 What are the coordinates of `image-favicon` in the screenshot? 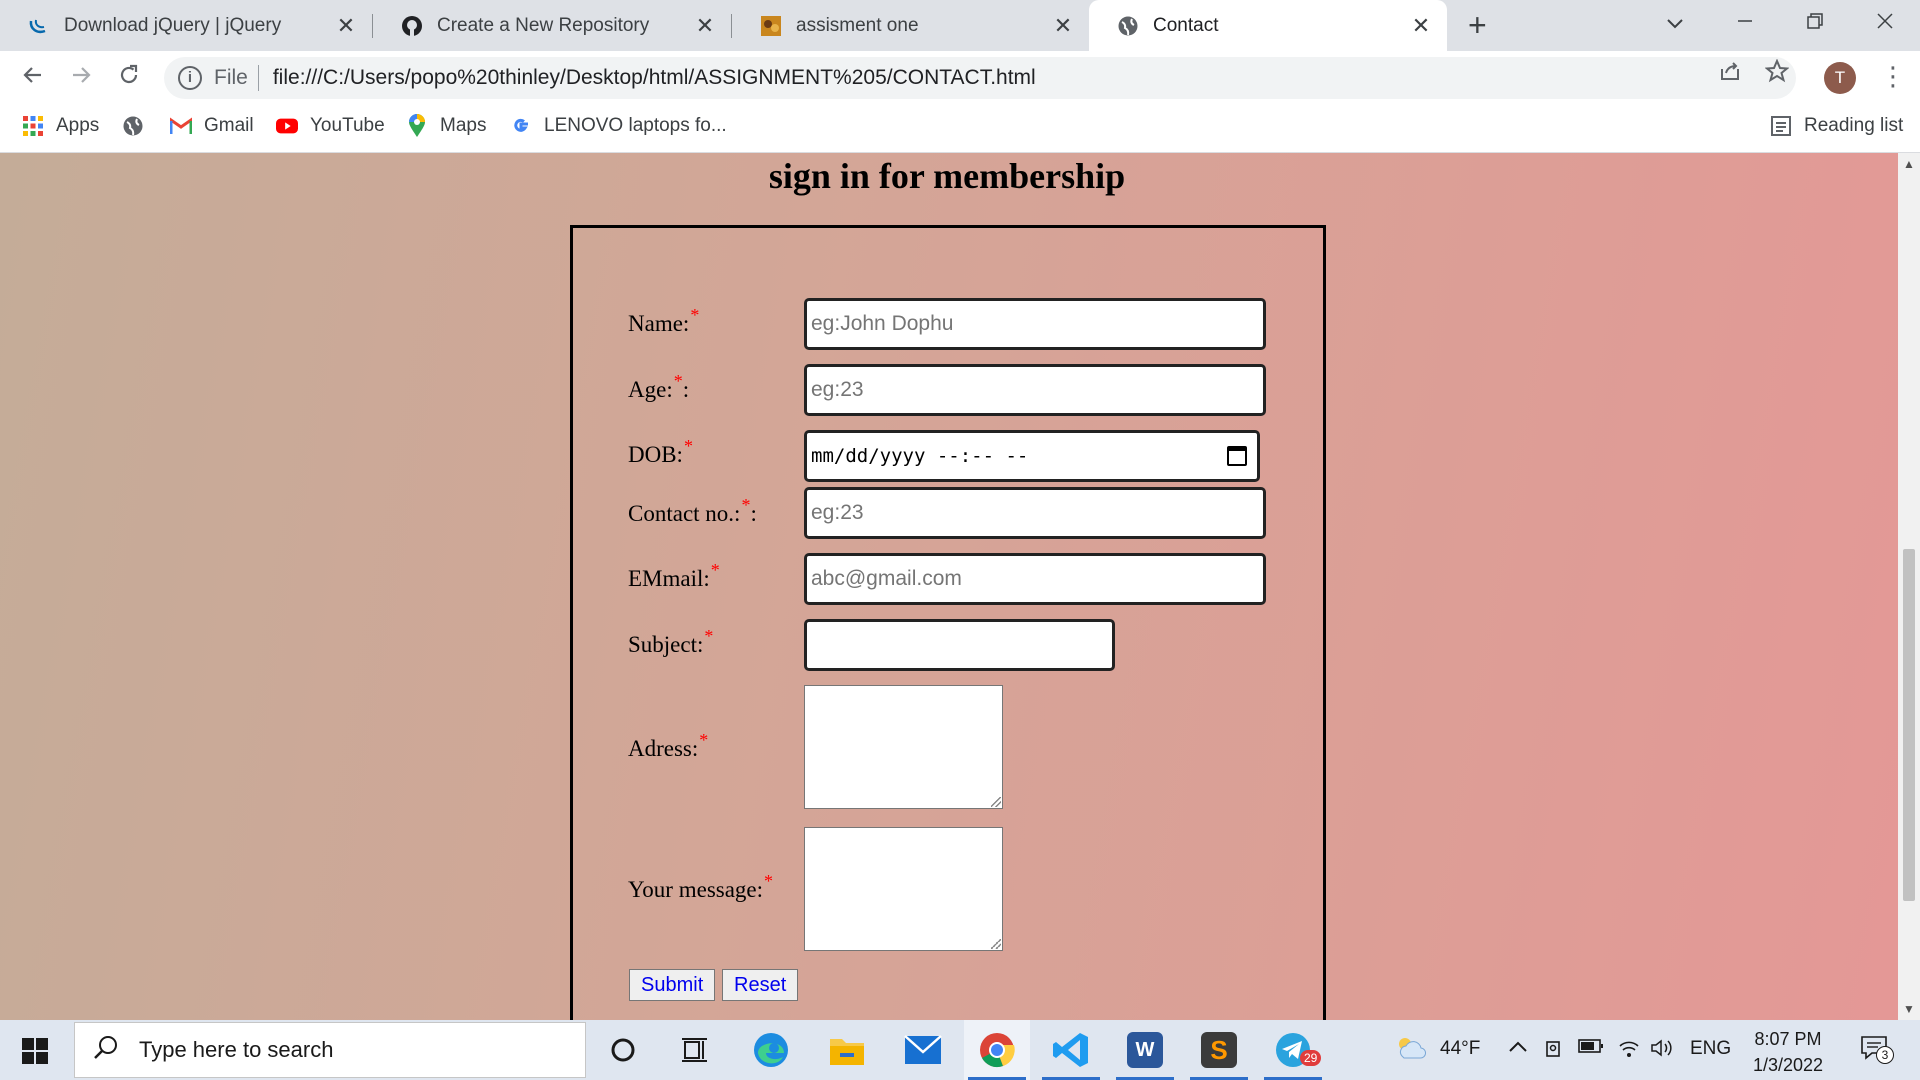 It's located at (771, 26).